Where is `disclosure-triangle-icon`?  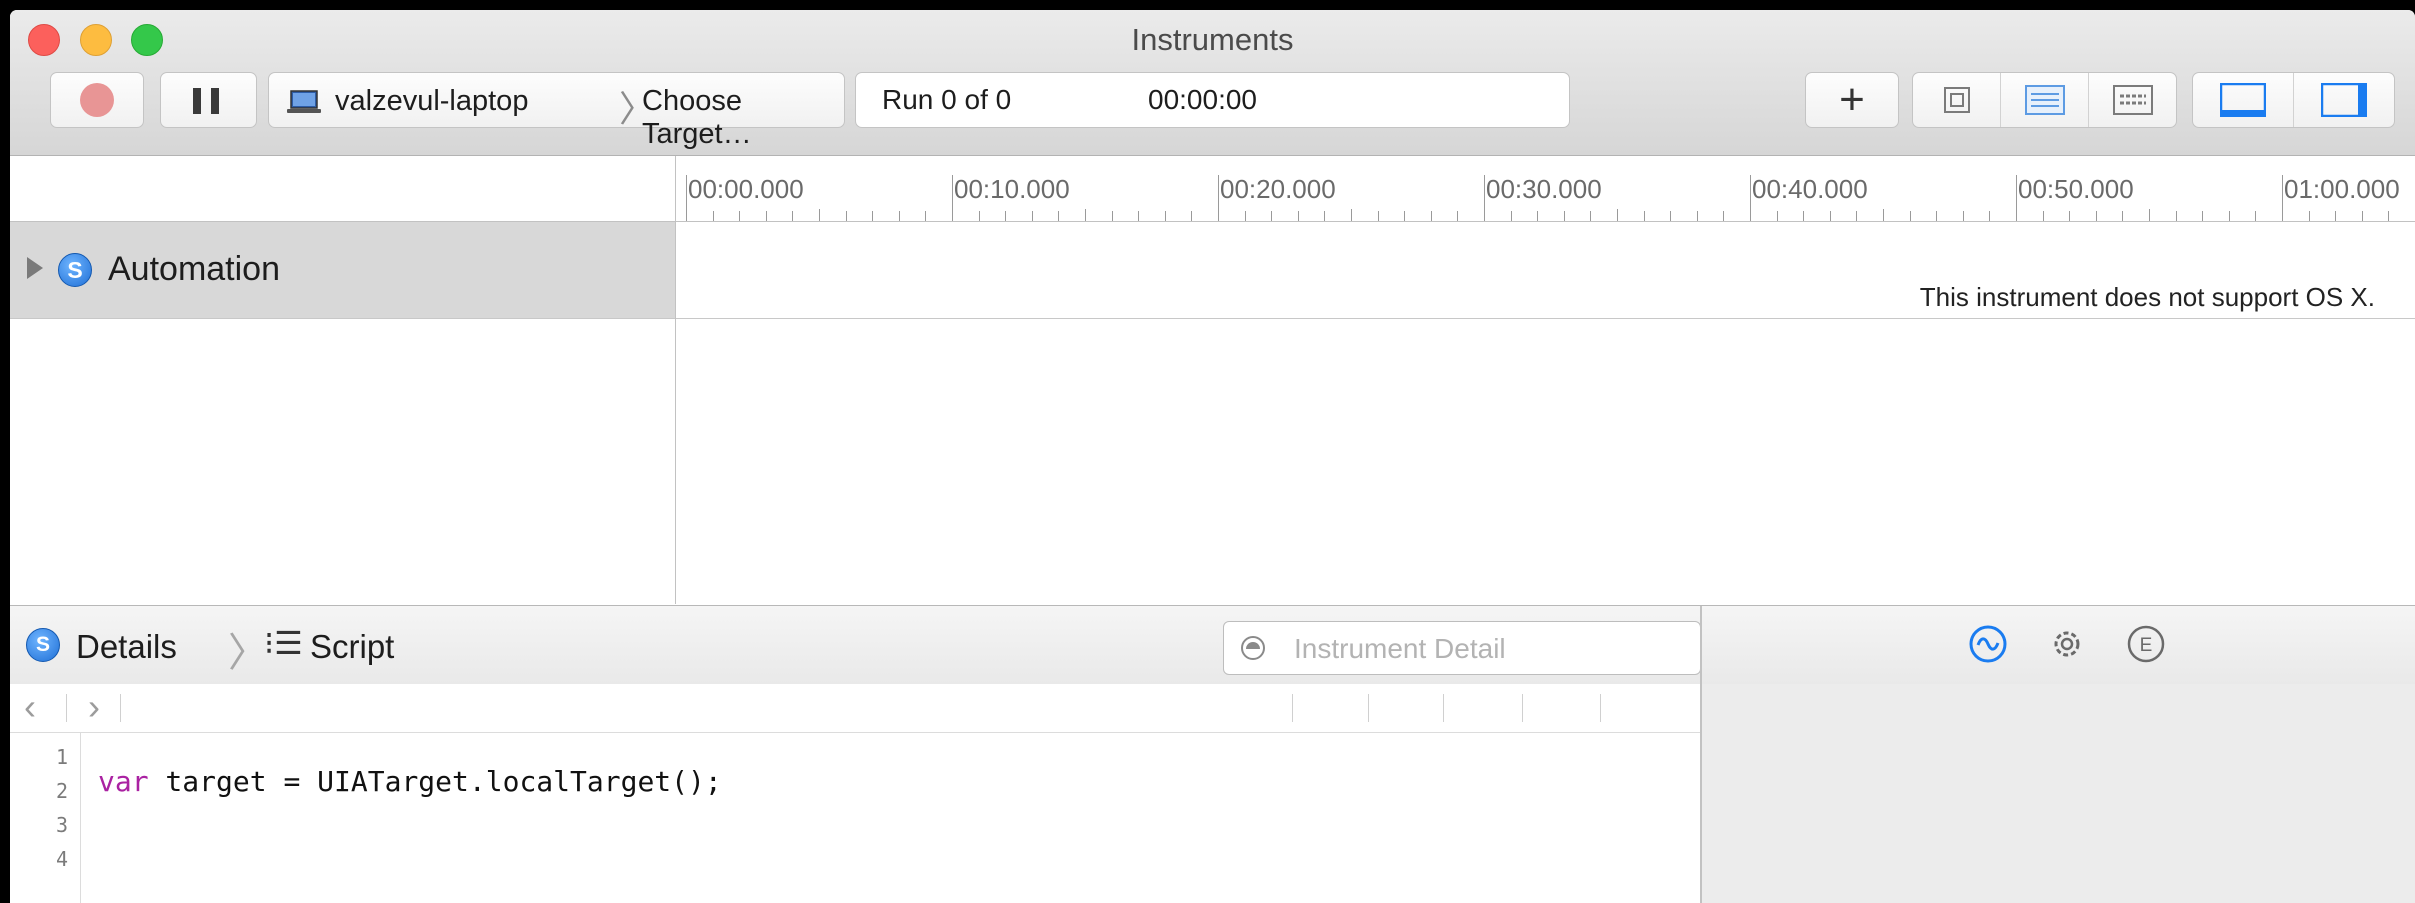 disclosure-triangle-icon is located at coordinates (35, 268).